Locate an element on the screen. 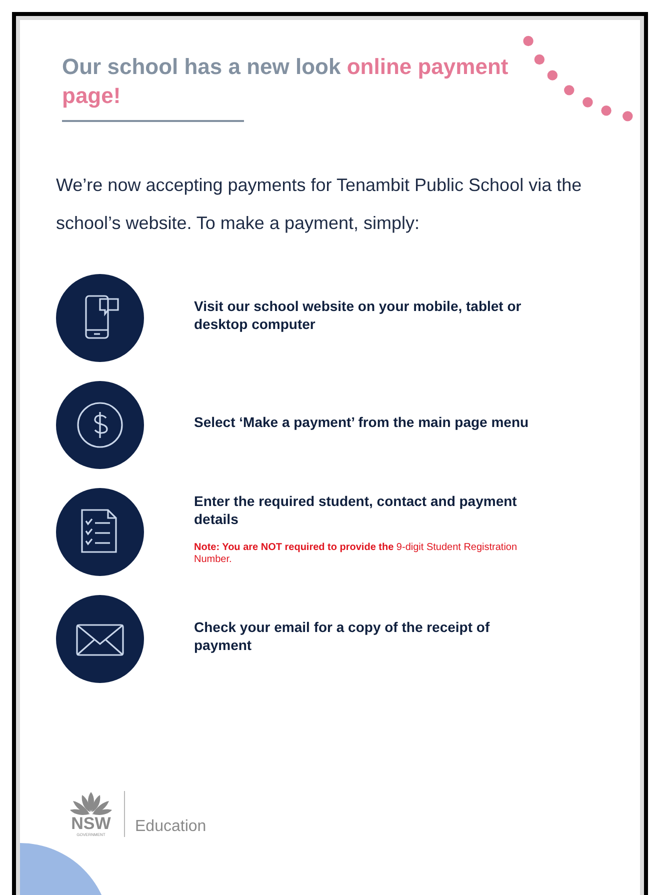 This screenshot has width=654, height=895. intro-text: We’re now accepting payments for Tenambit Public School via the school’s website. To make a payment, simply: is located at coordinates (319, 204).